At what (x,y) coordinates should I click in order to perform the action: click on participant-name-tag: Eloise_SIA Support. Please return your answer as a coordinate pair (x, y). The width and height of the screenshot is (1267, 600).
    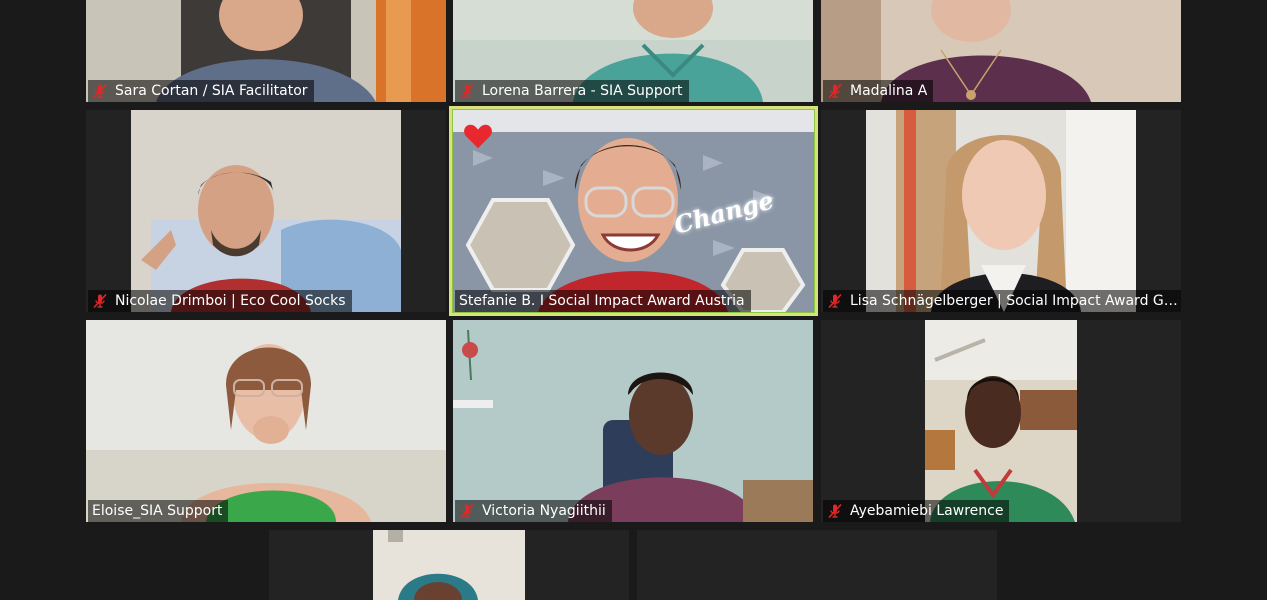
    Looking at the image, I should click on (158, 511).